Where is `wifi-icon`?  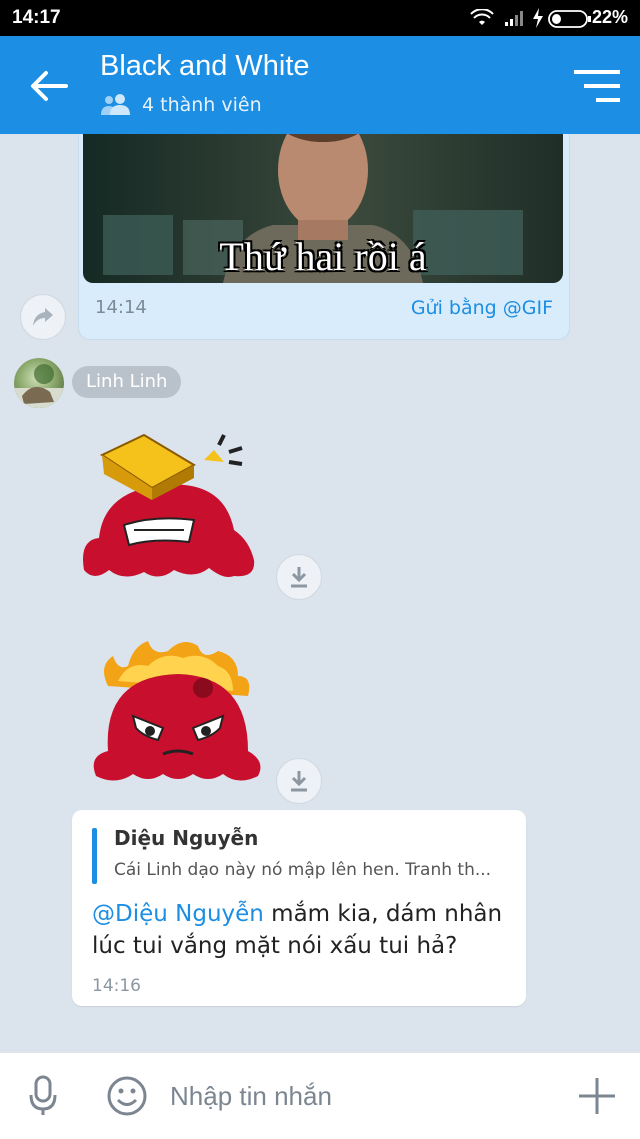 wifi-icon is located at coordinates (482, 17).